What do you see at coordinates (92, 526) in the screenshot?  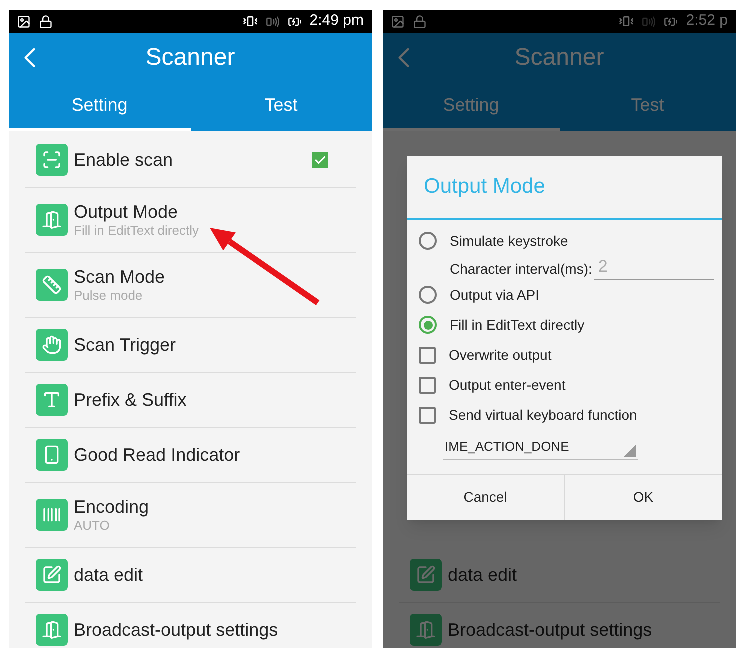 I see `item-subtitle: AUTO` at bounding box center [92, 526].